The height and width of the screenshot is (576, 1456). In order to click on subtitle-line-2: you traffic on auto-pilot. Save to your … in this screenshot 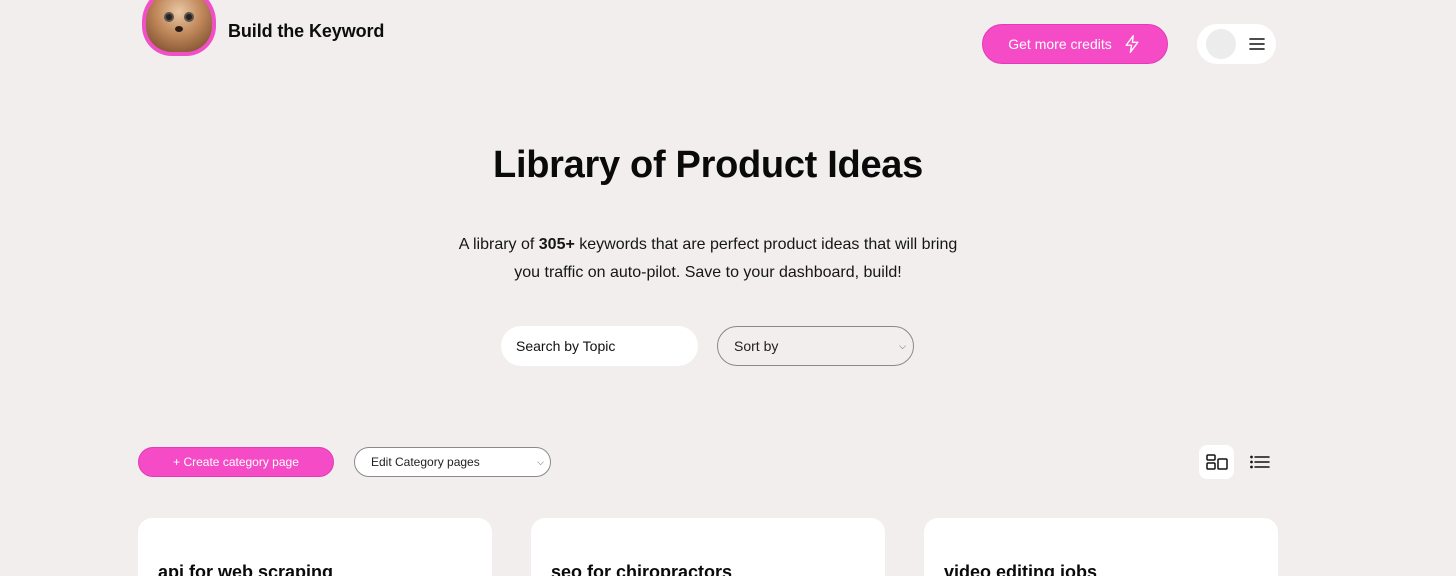, I will do `click(708, 272)`.